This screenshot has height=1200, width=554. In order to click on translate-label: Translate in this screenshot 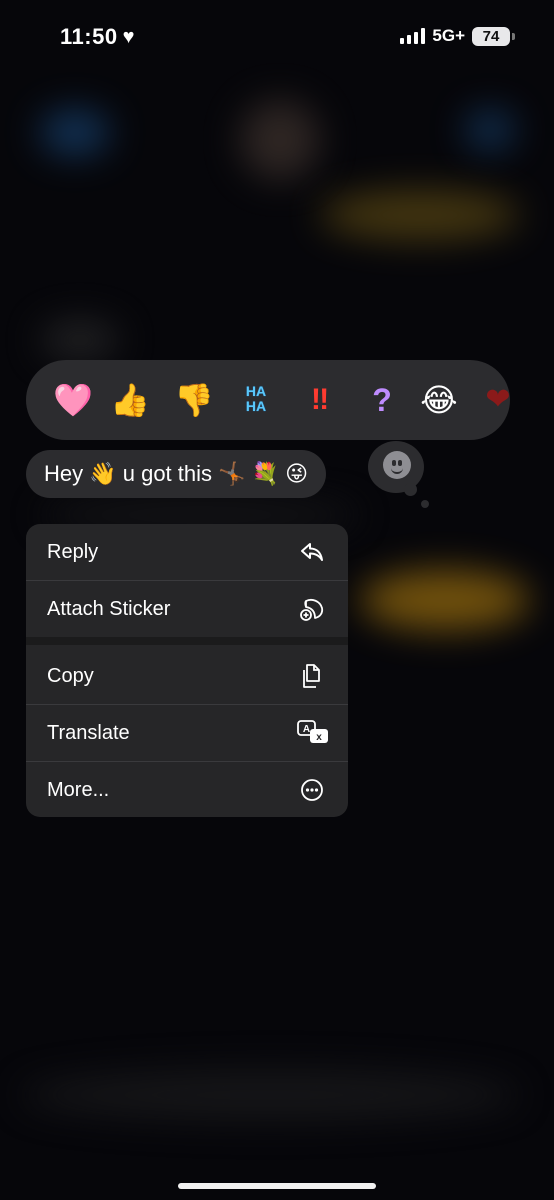, I will do `click(88, 732)`.